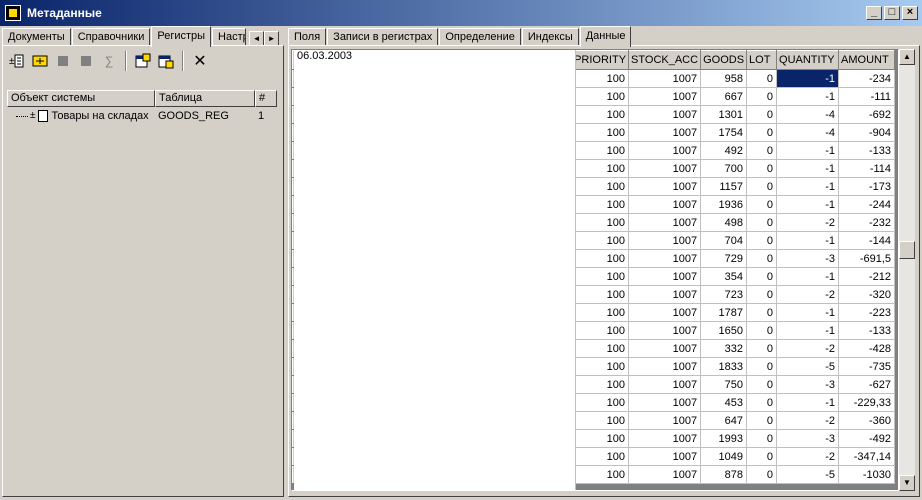 This screenshot has width=922, height=500. Describe the element at coordinates (724, 204) in the screenshot. I see `cell-goods: 1936` at that location.